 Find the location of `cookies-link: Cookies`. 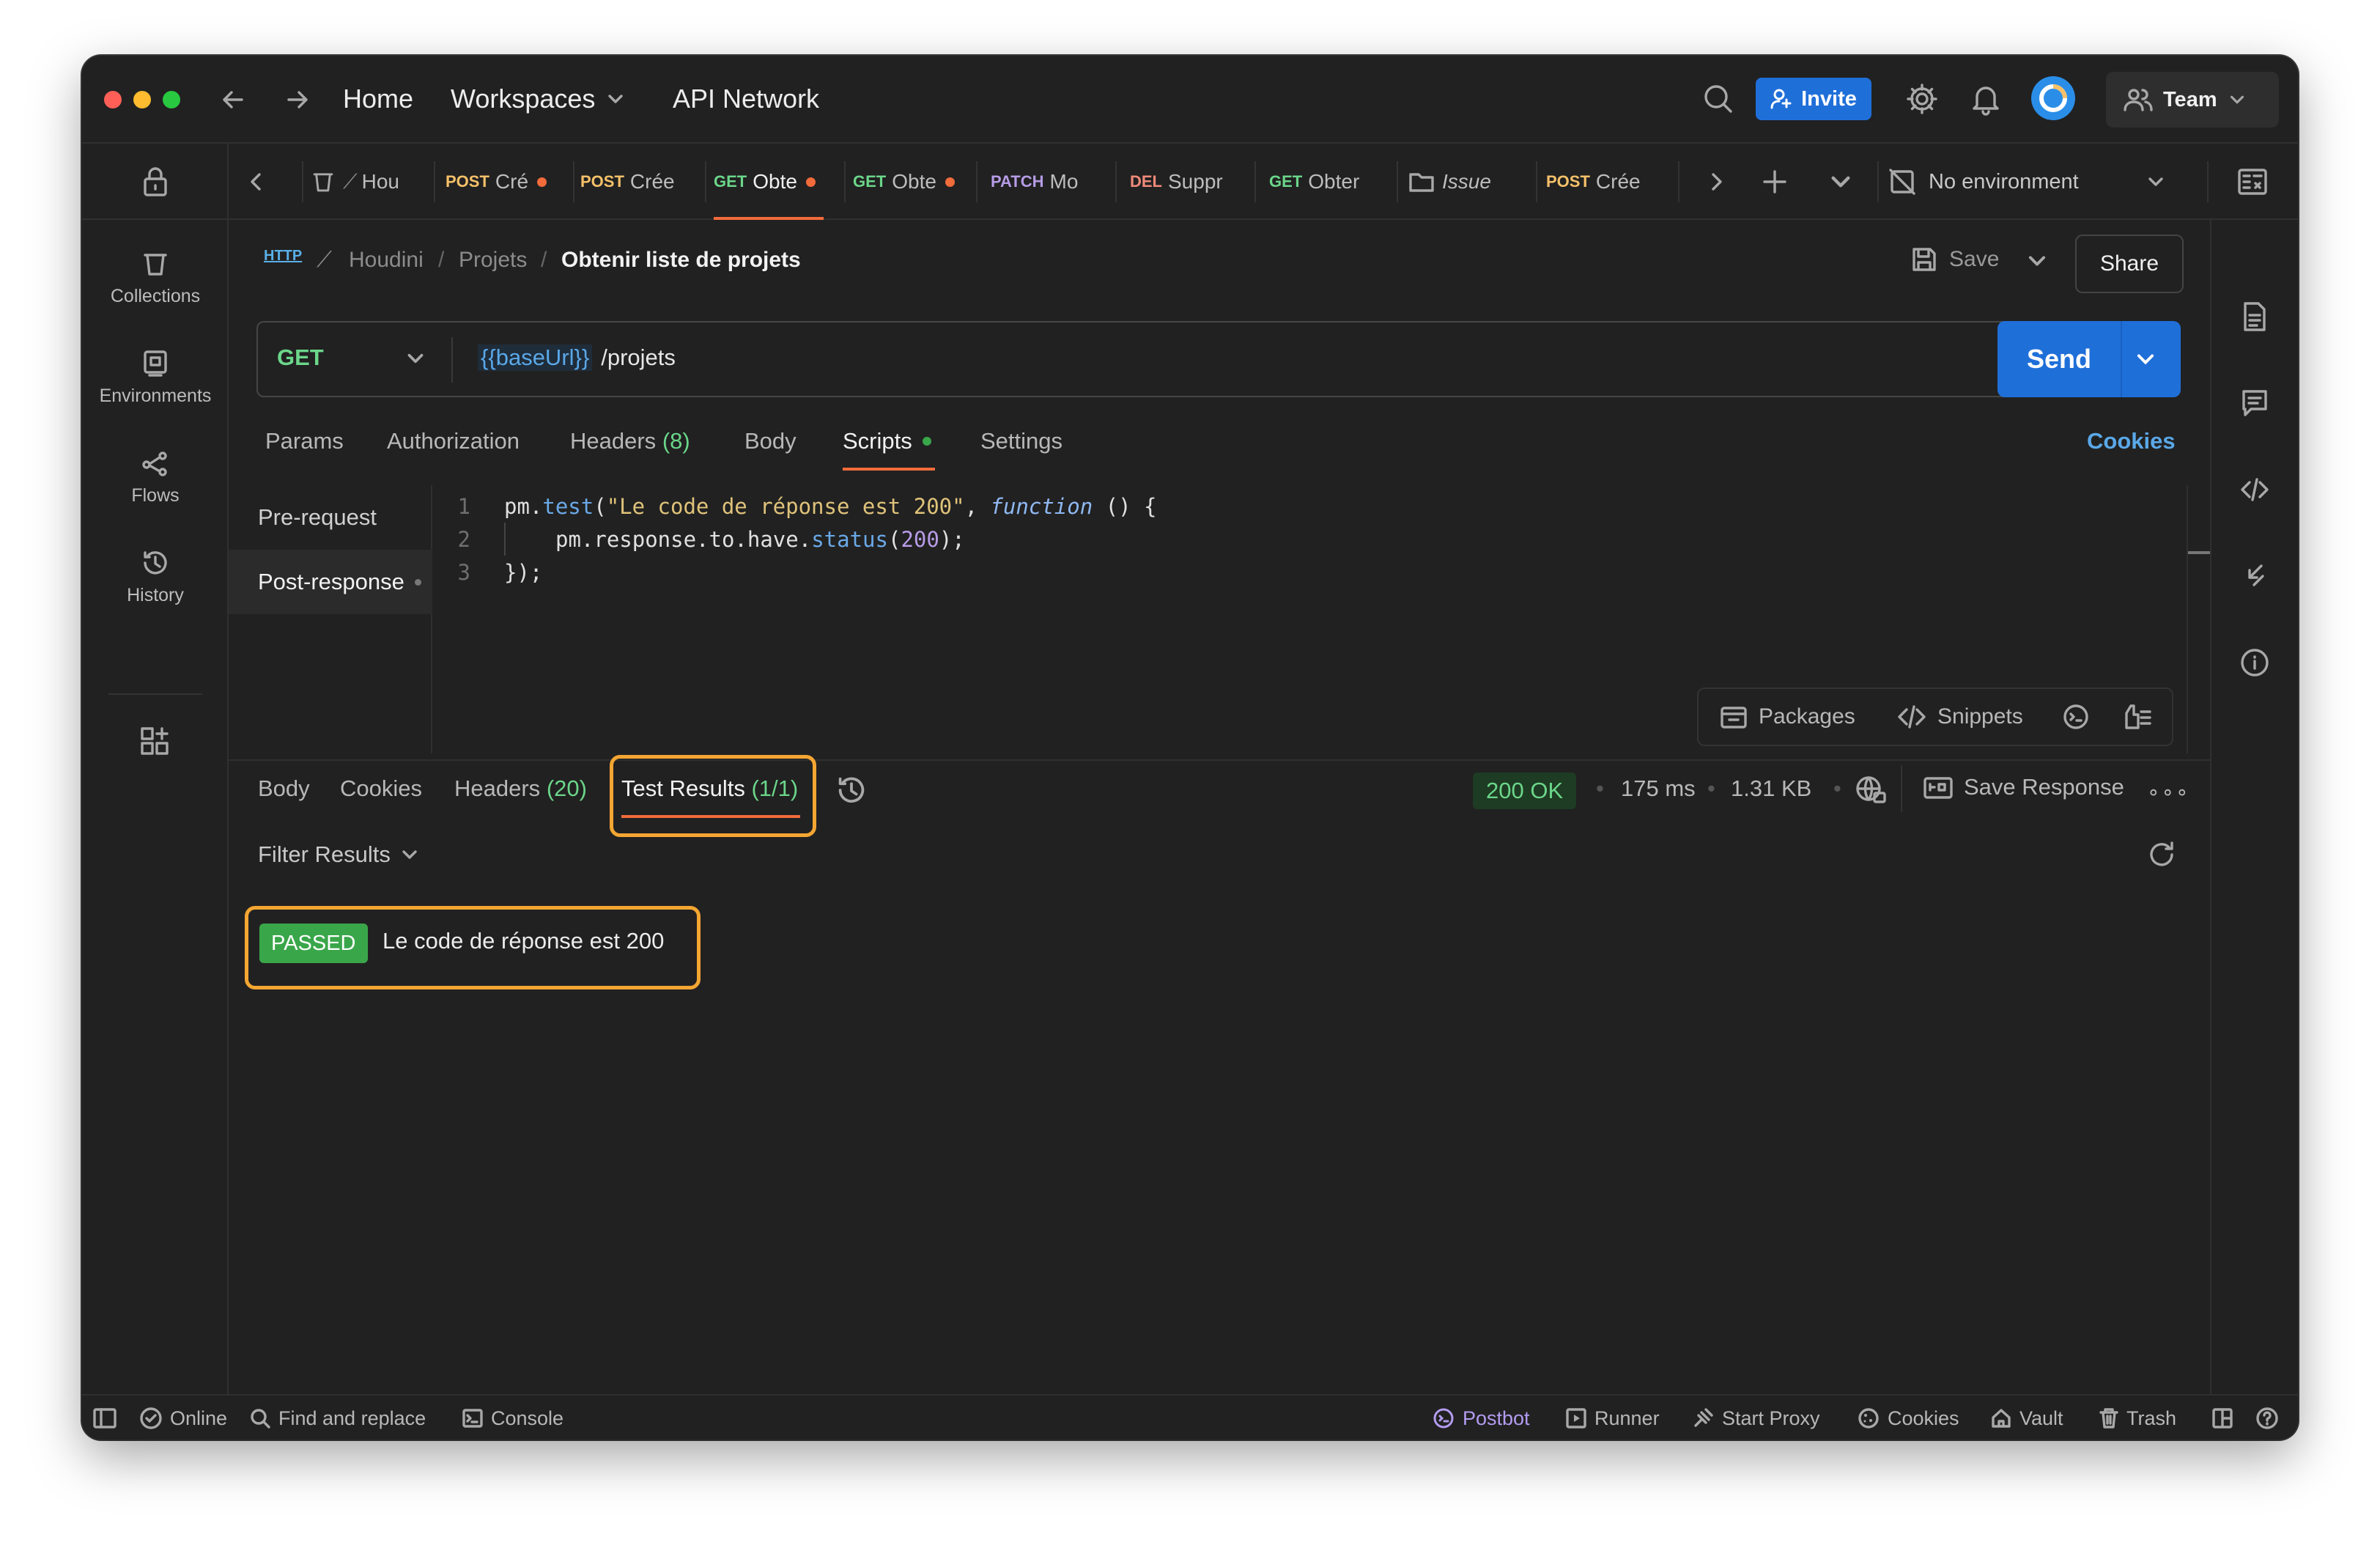

cookies-link: Cookies is located at coordinates (2131, 441).